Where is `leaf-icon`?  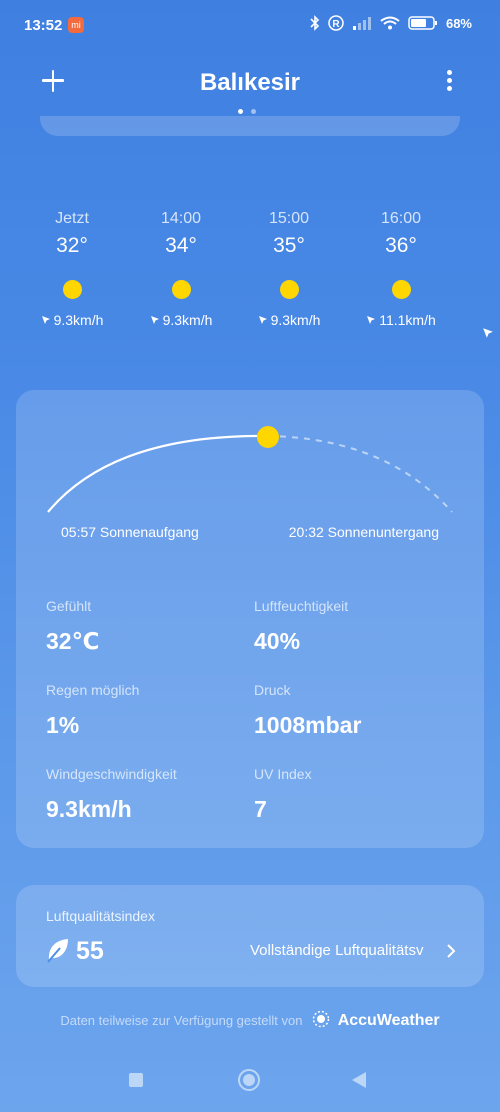 leaf-icon is located at coordinates (57, 951).